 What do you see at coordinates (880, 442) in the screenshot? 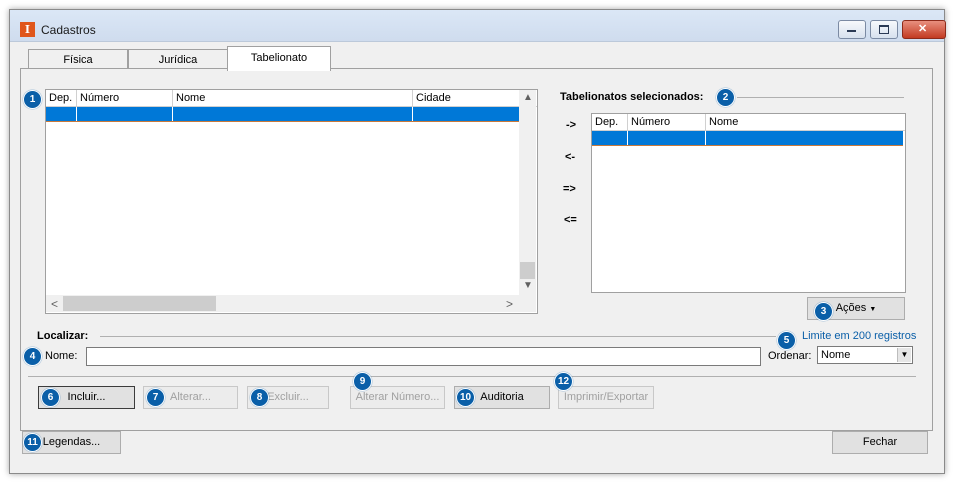
I see `fechar-button: Fechar` at bounding box center [880, 442].